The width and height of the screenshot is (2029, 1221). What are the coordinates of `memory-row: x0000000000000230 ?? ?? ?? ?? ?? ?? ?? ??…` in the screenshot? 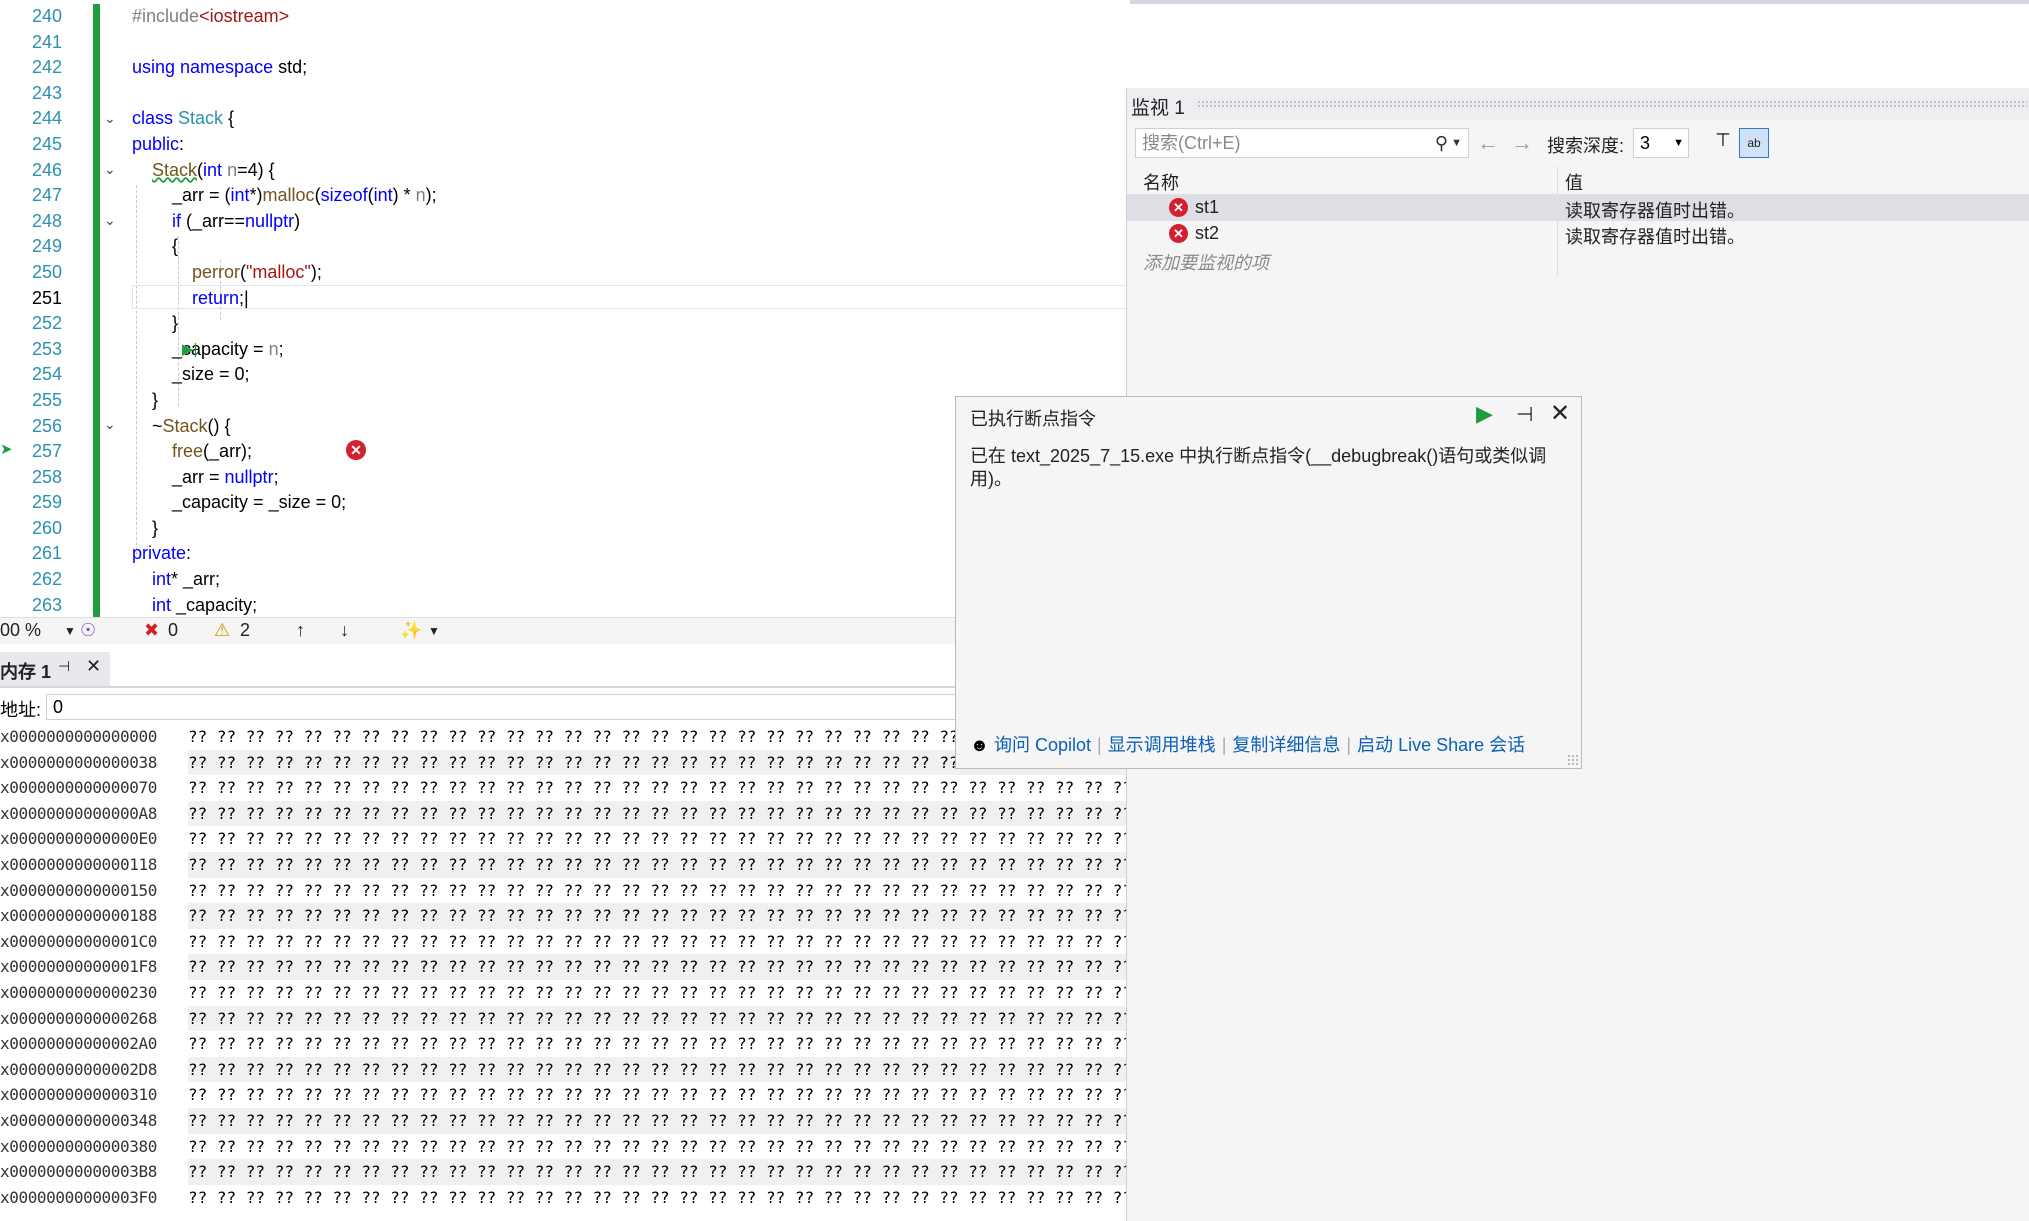 It's located at (565, 993).